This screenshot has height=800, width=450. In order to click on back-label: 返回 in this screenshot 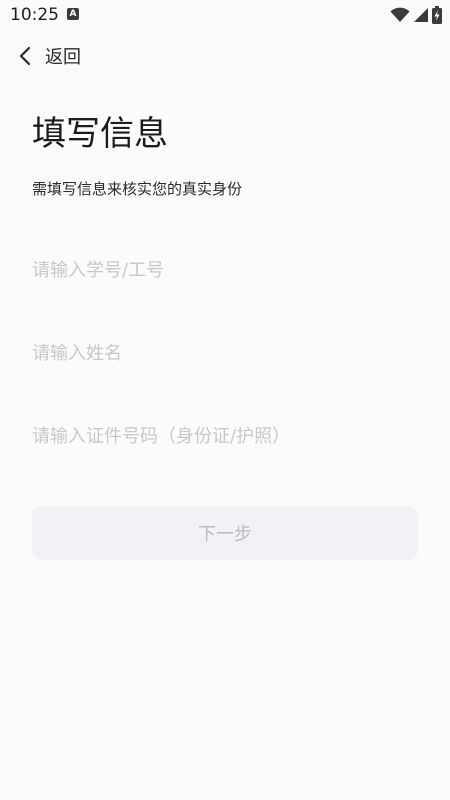, I will do `click(63, 57)`.